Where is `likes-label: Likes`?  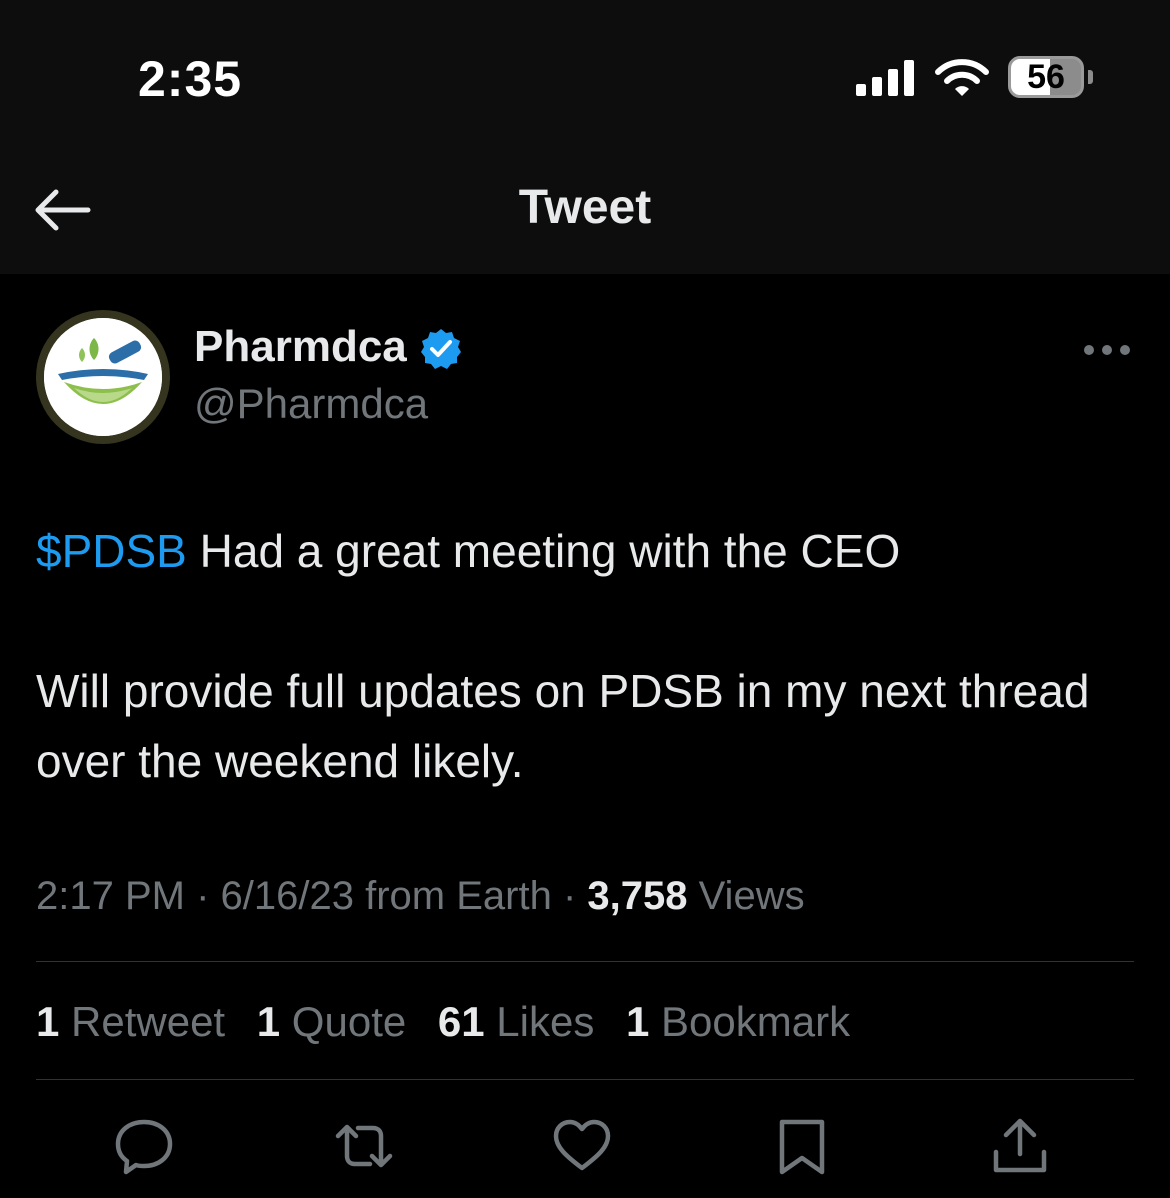
likes-label: Likes is located at coordinates (539, 1021).